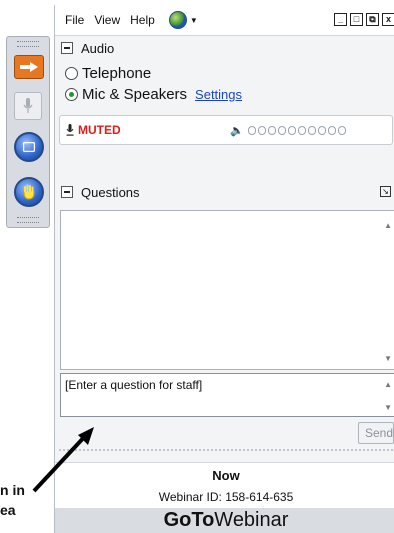 This screenshot has width=394, height=533. What do you see at coordinates (218, 94) in the screenshot?
I see `audio-settings-link: Settings` at bounding box center [218, 94].